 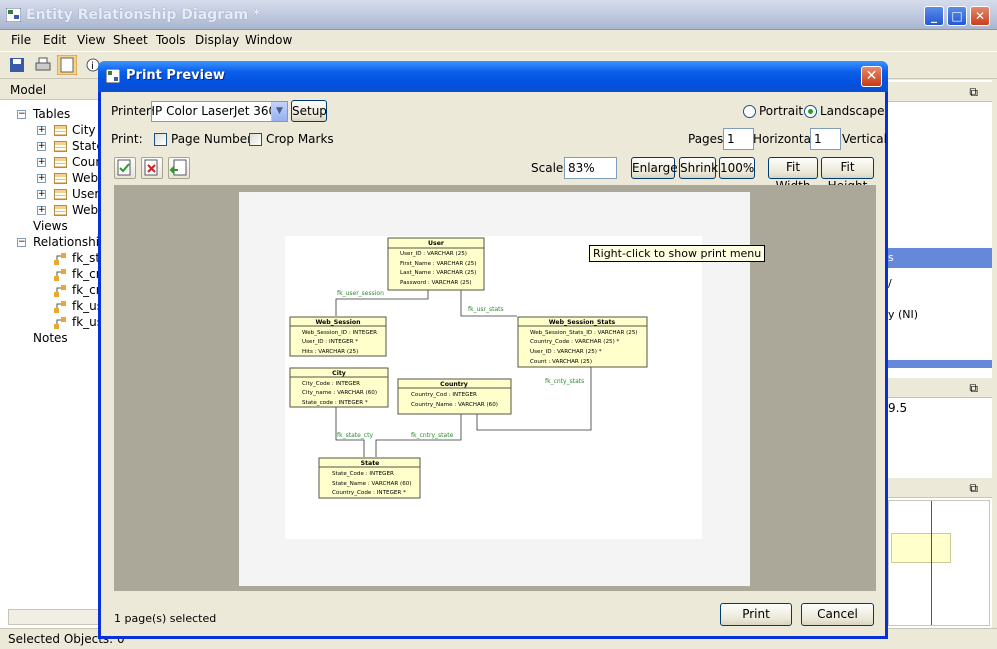 I want to click on dialog-close-icon: ✕, so click(x=871, y=76).